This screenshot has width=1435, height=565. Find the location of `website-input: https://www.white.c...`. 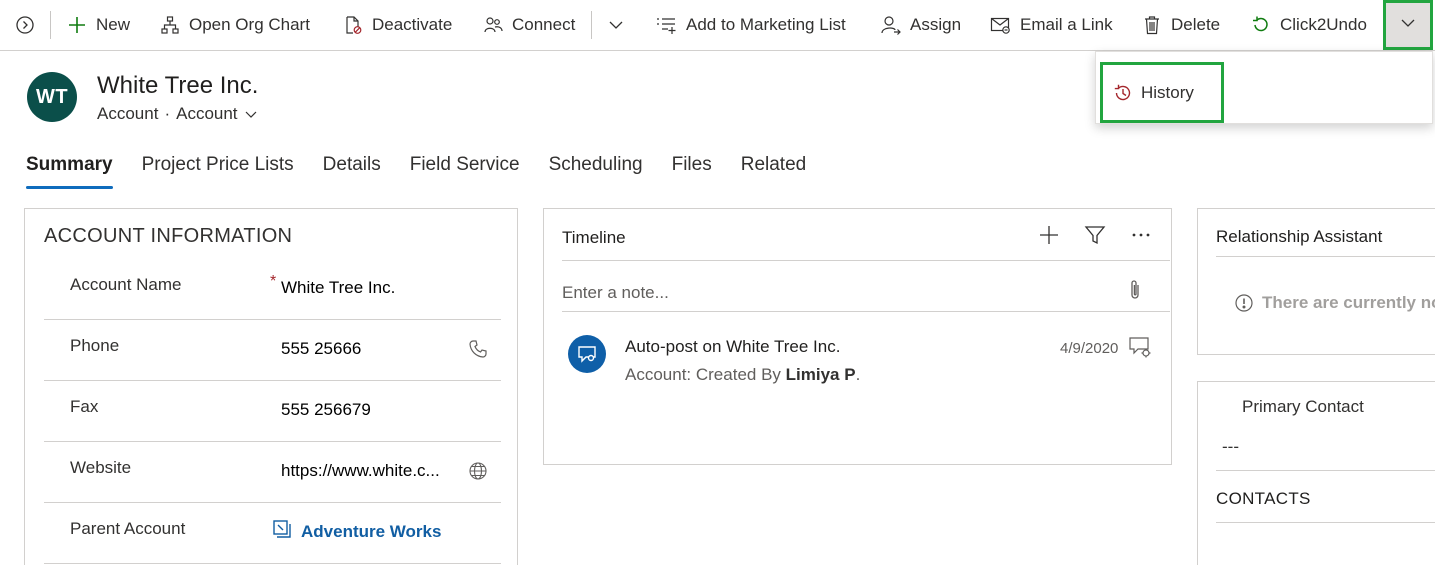

website-input: https://www.white.c... is located at coordinates (360, 471).